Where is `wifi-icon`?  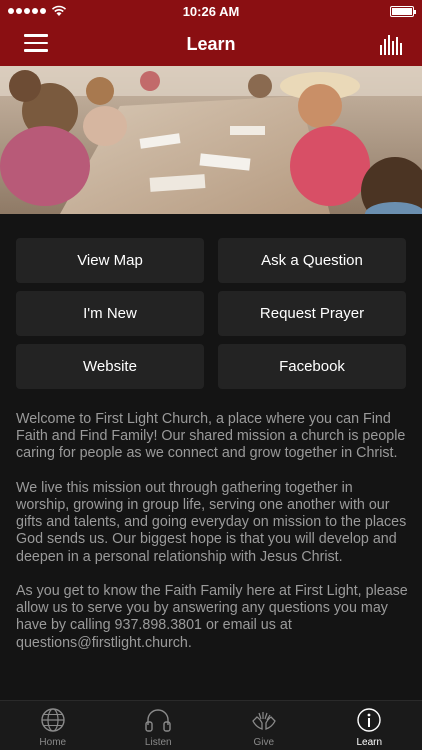 wifi-icon is located at coordinates (59, 10).